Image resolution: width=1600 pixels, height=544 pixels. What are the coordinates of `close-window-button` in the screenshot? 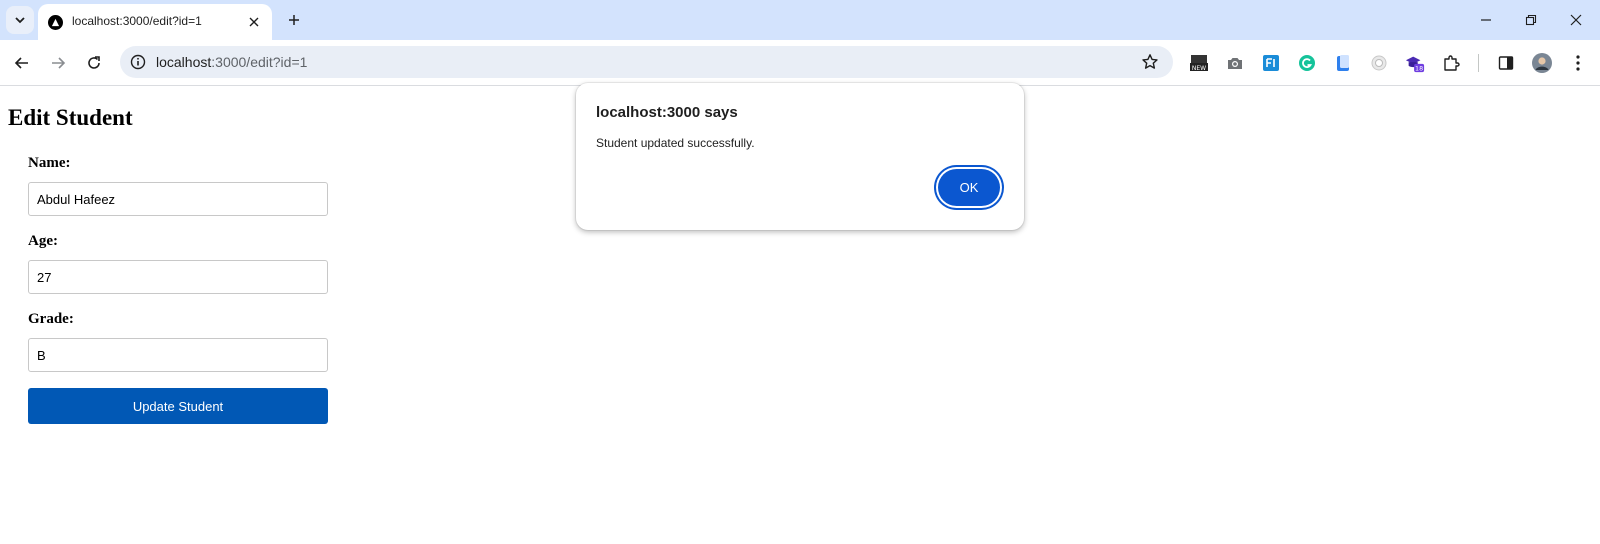 It's located at (1576, 20).